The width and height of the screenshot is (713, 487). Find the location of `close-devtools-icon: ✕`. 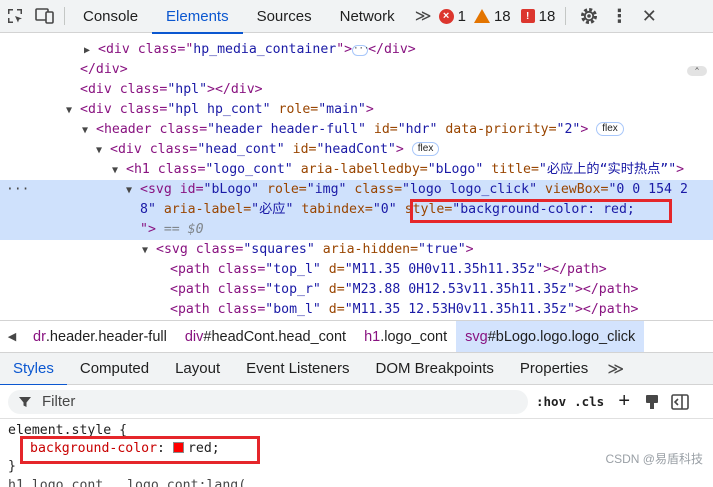

close-devtools-icon: ✕ is located at coordinates (649, 16).